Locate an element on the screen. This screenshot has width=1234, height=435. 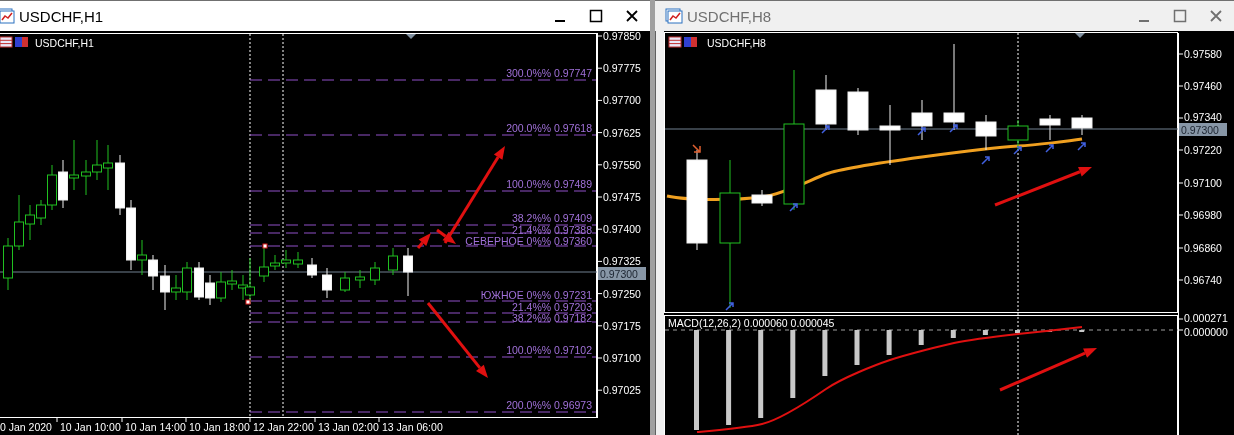
price-label: 0.97025 is located at coordinates (622, 390).